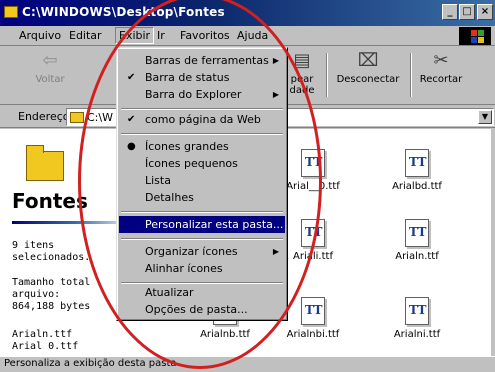 The width and height of the screenshot is (495, 372). What do you see at coordinates (135, 35) in the screenshot?
I see `menu-exibir: Exibir` at bounding box center [135, 35].